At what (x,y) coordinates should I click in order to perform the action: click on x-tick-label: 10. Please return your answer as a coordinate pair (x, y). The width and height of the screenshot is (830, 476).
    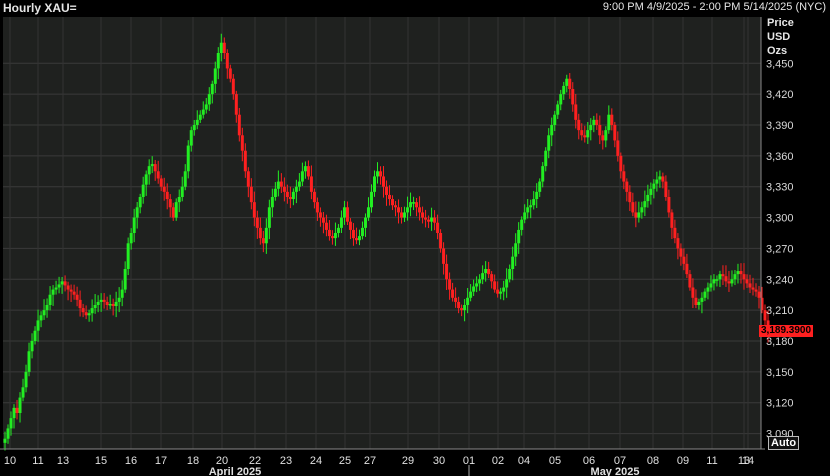
    Looking at the image, I should click on (10, 461).